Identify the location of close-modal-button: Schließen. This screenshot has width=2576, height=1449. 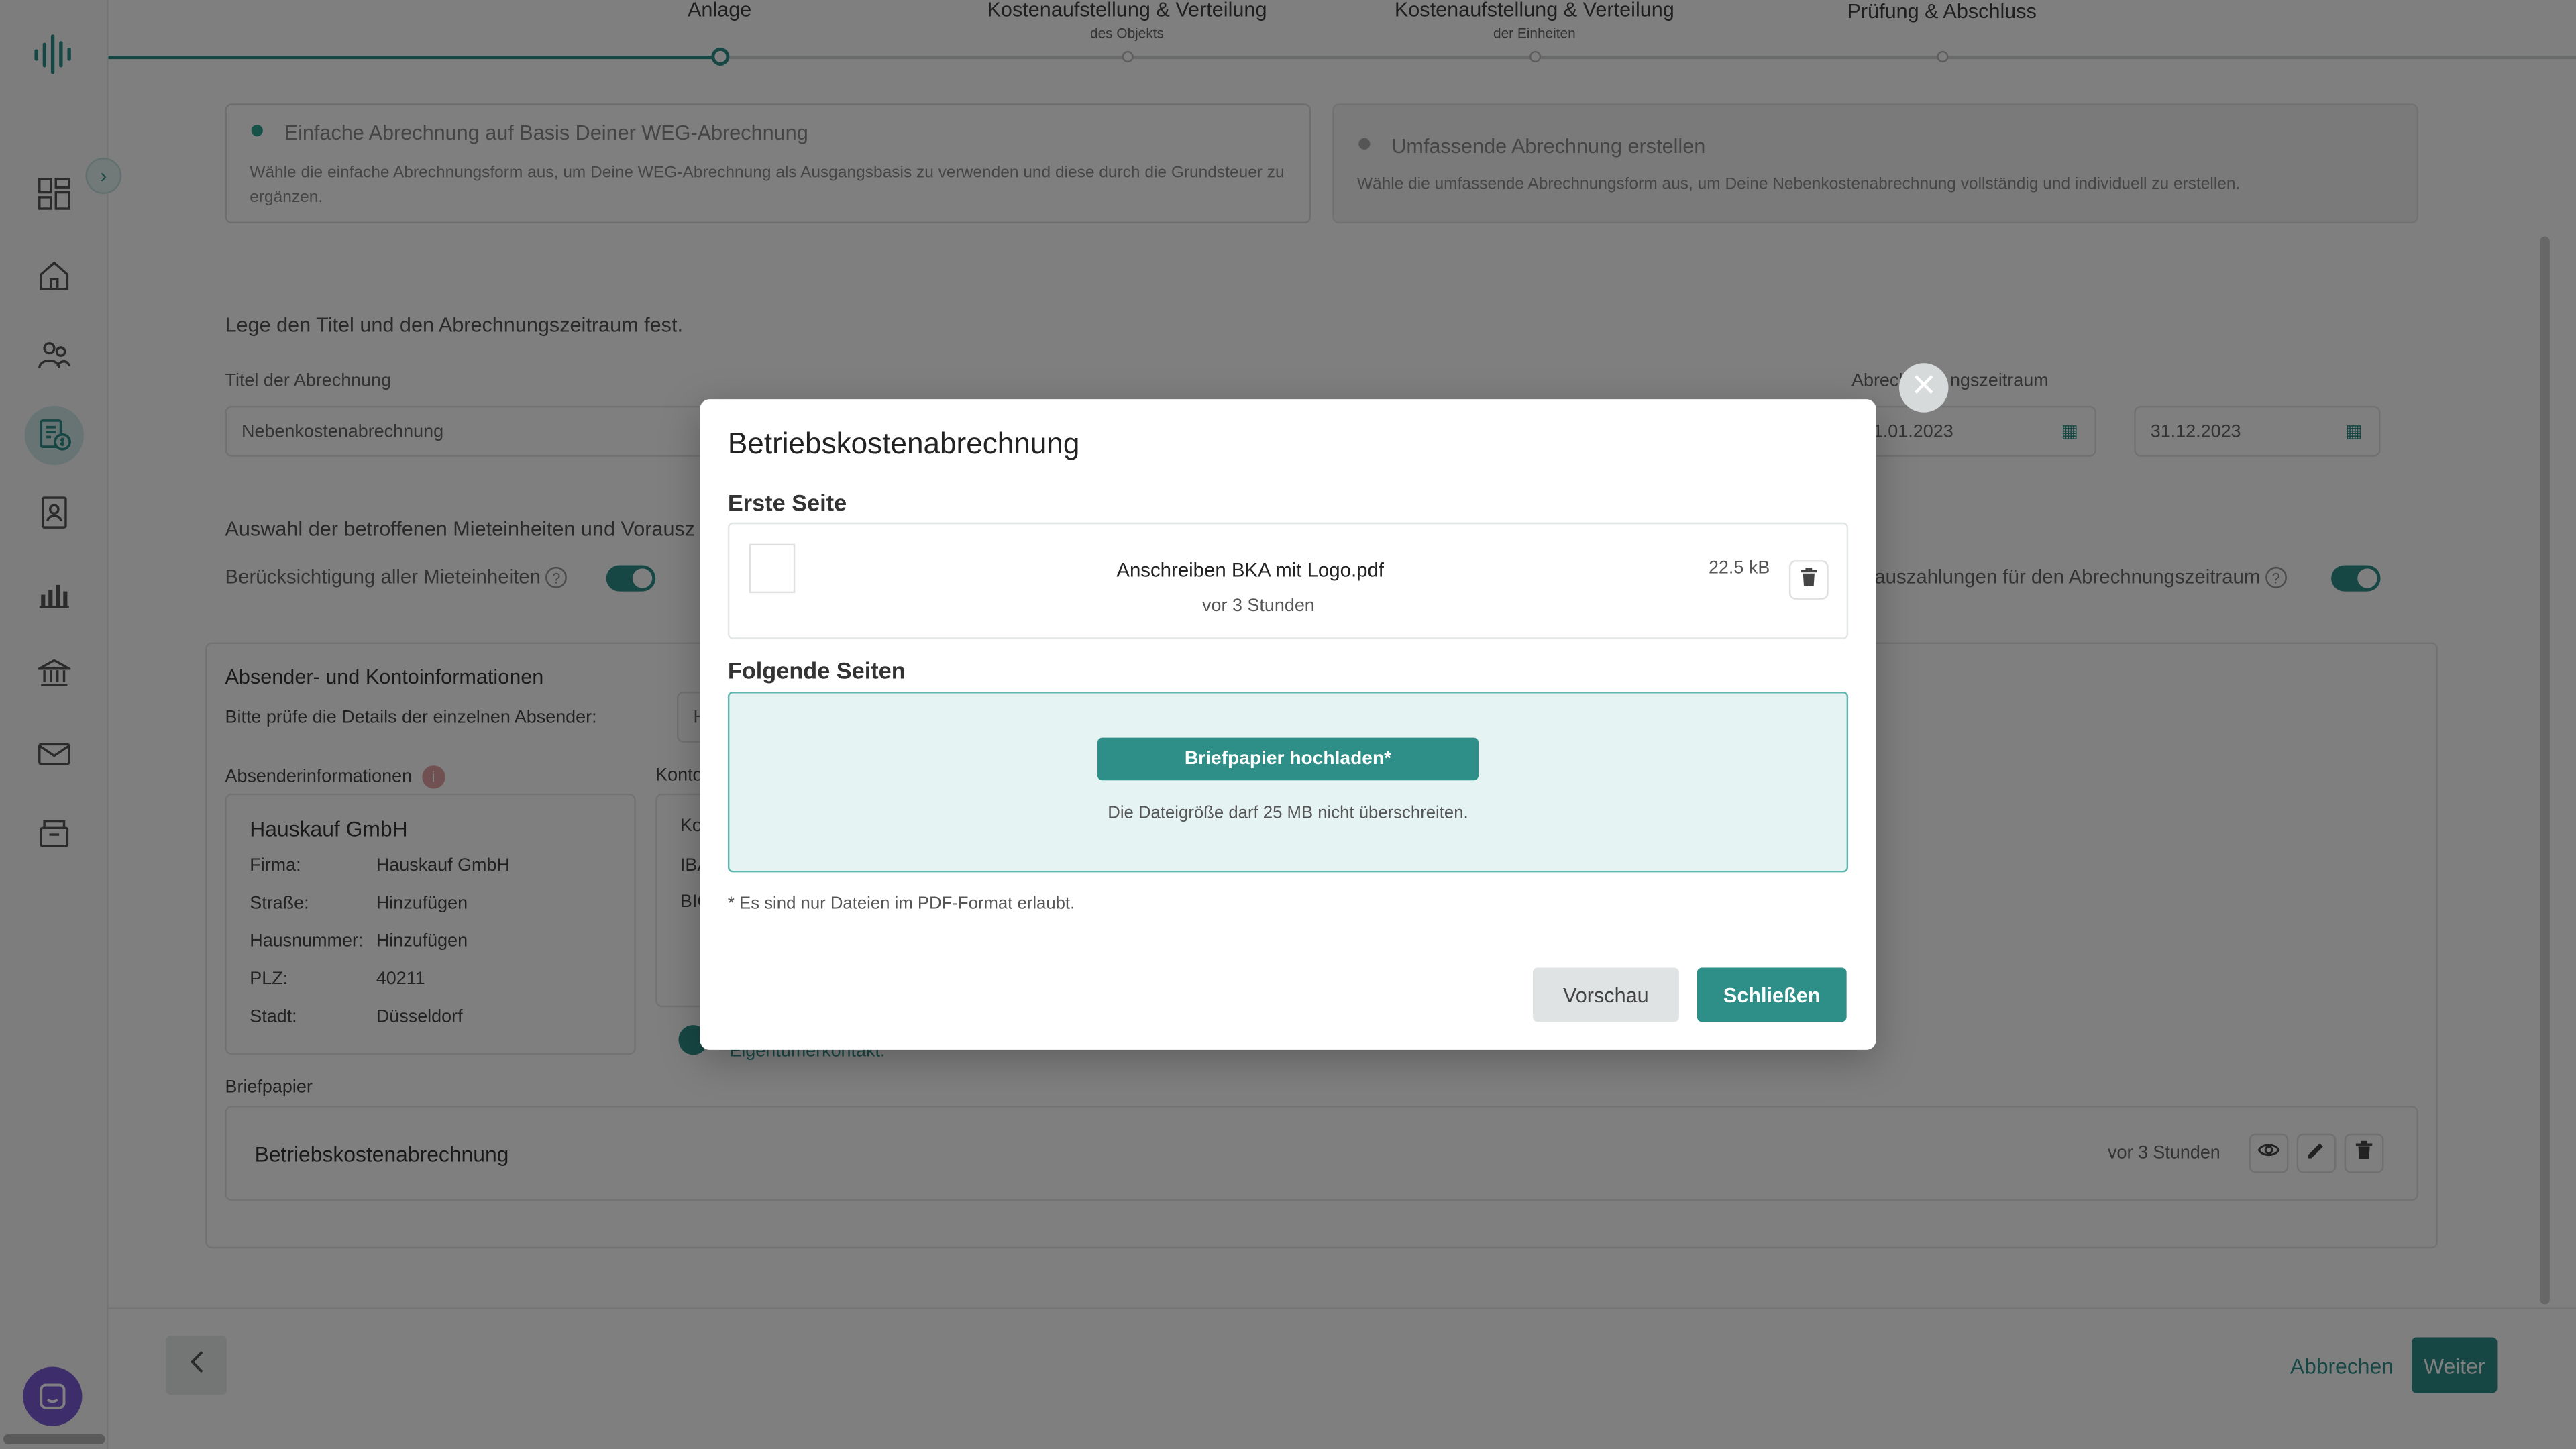
(1772, 994).